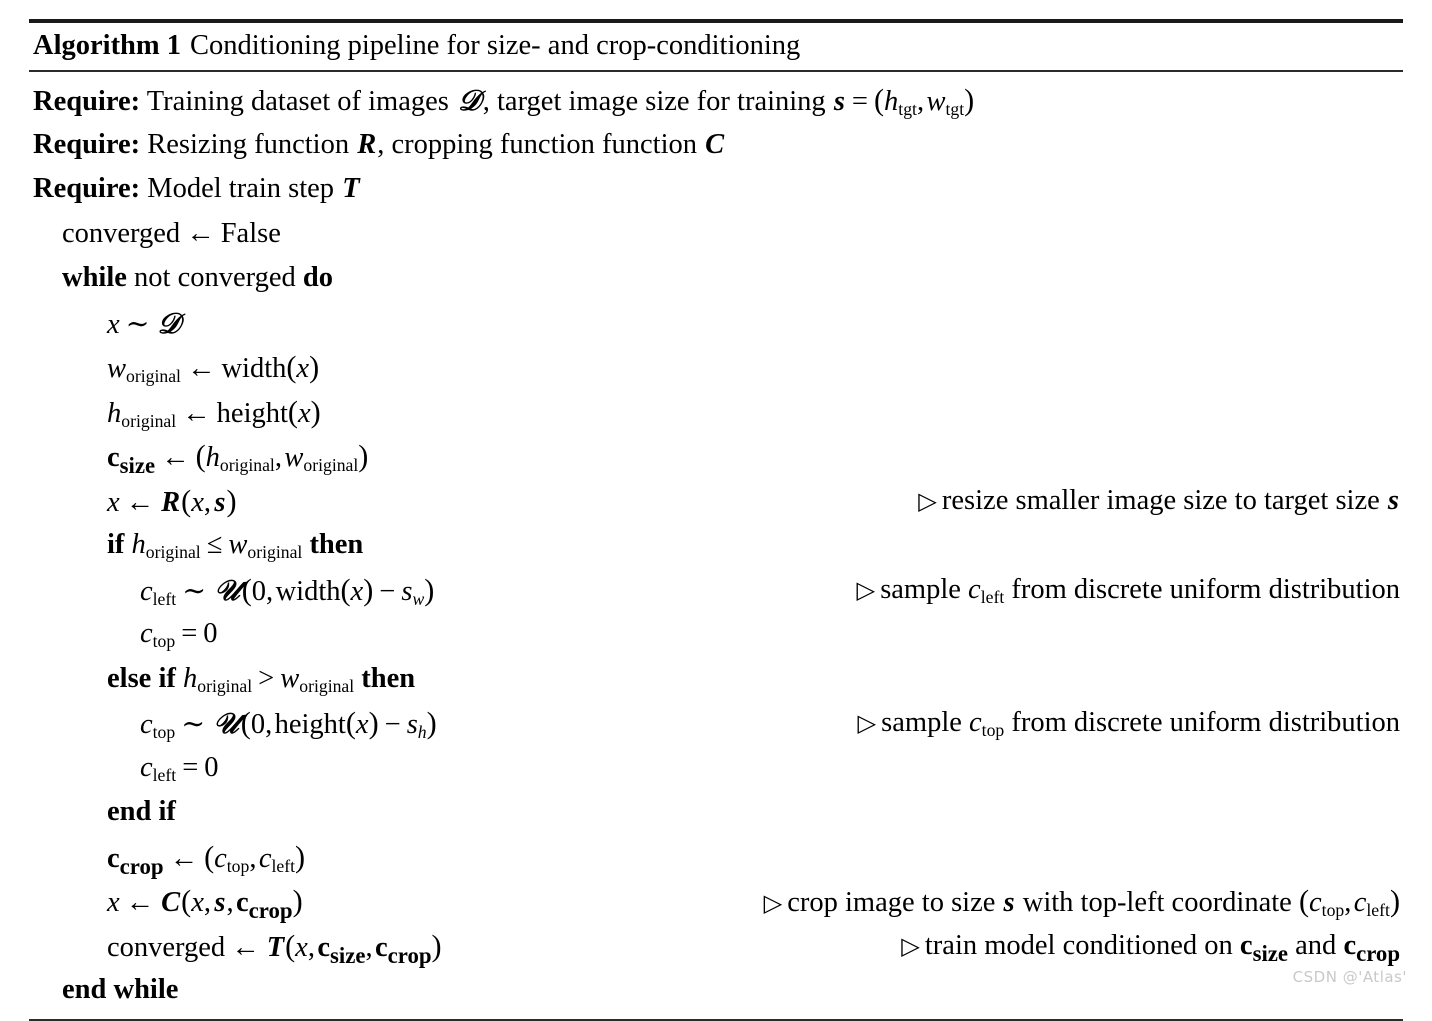 This screenshot has height=1021, width=1432. Describe the element at coordinates (167, 678) in the screenshot. I see `if-keyword-2: if` at that location.